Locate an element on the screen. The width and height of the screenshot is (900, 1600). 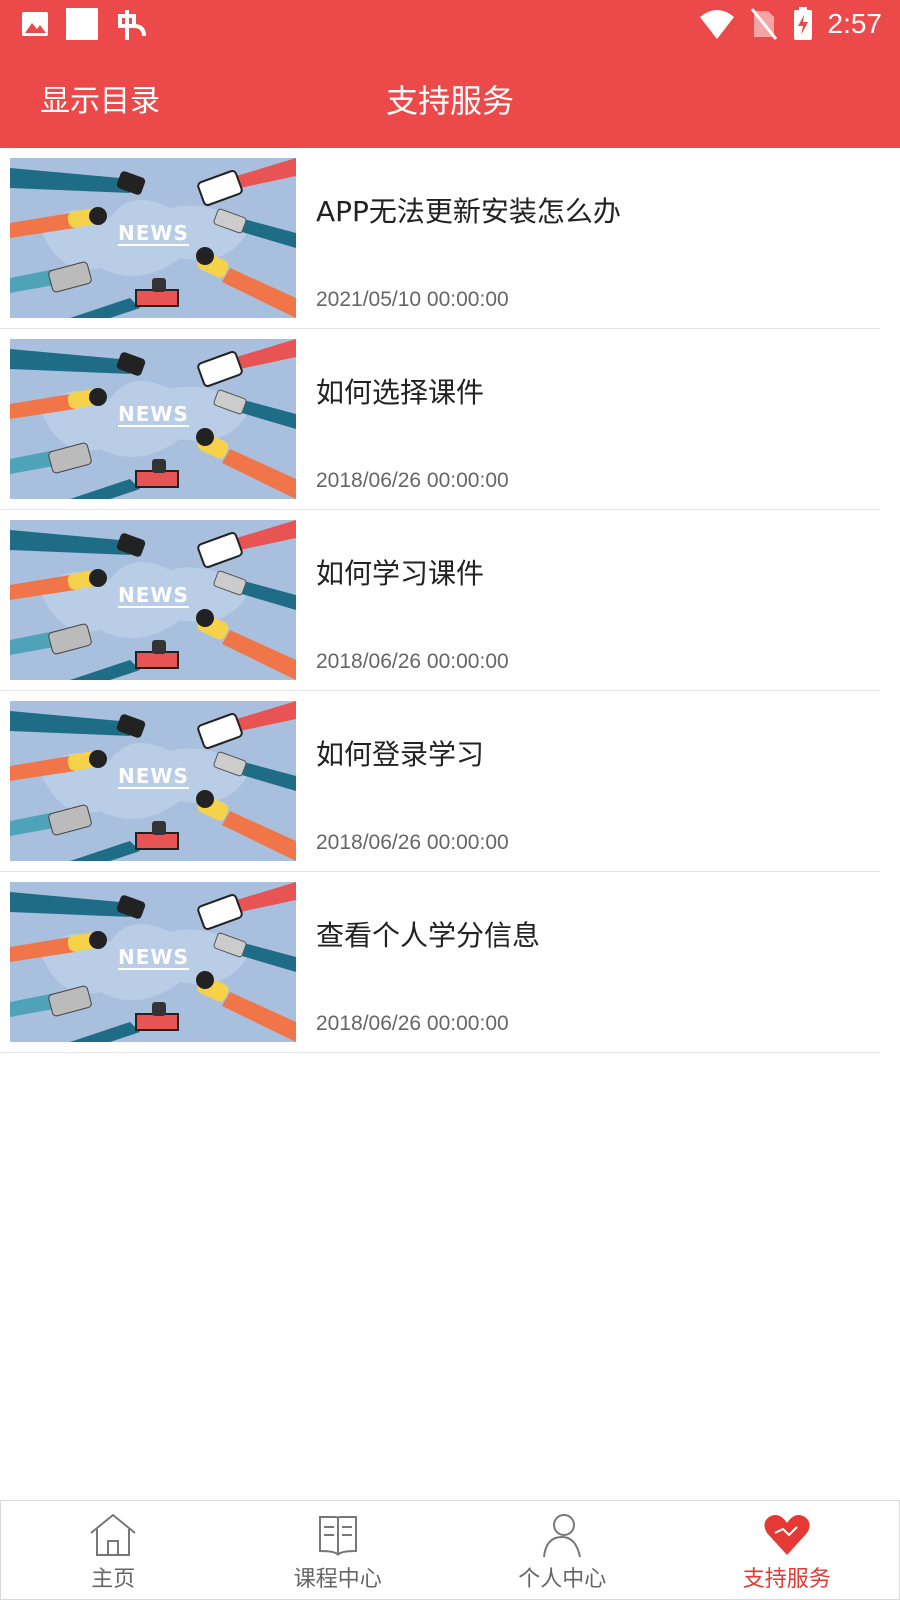
battery-charging-icon is located at coordinates (802, 23).